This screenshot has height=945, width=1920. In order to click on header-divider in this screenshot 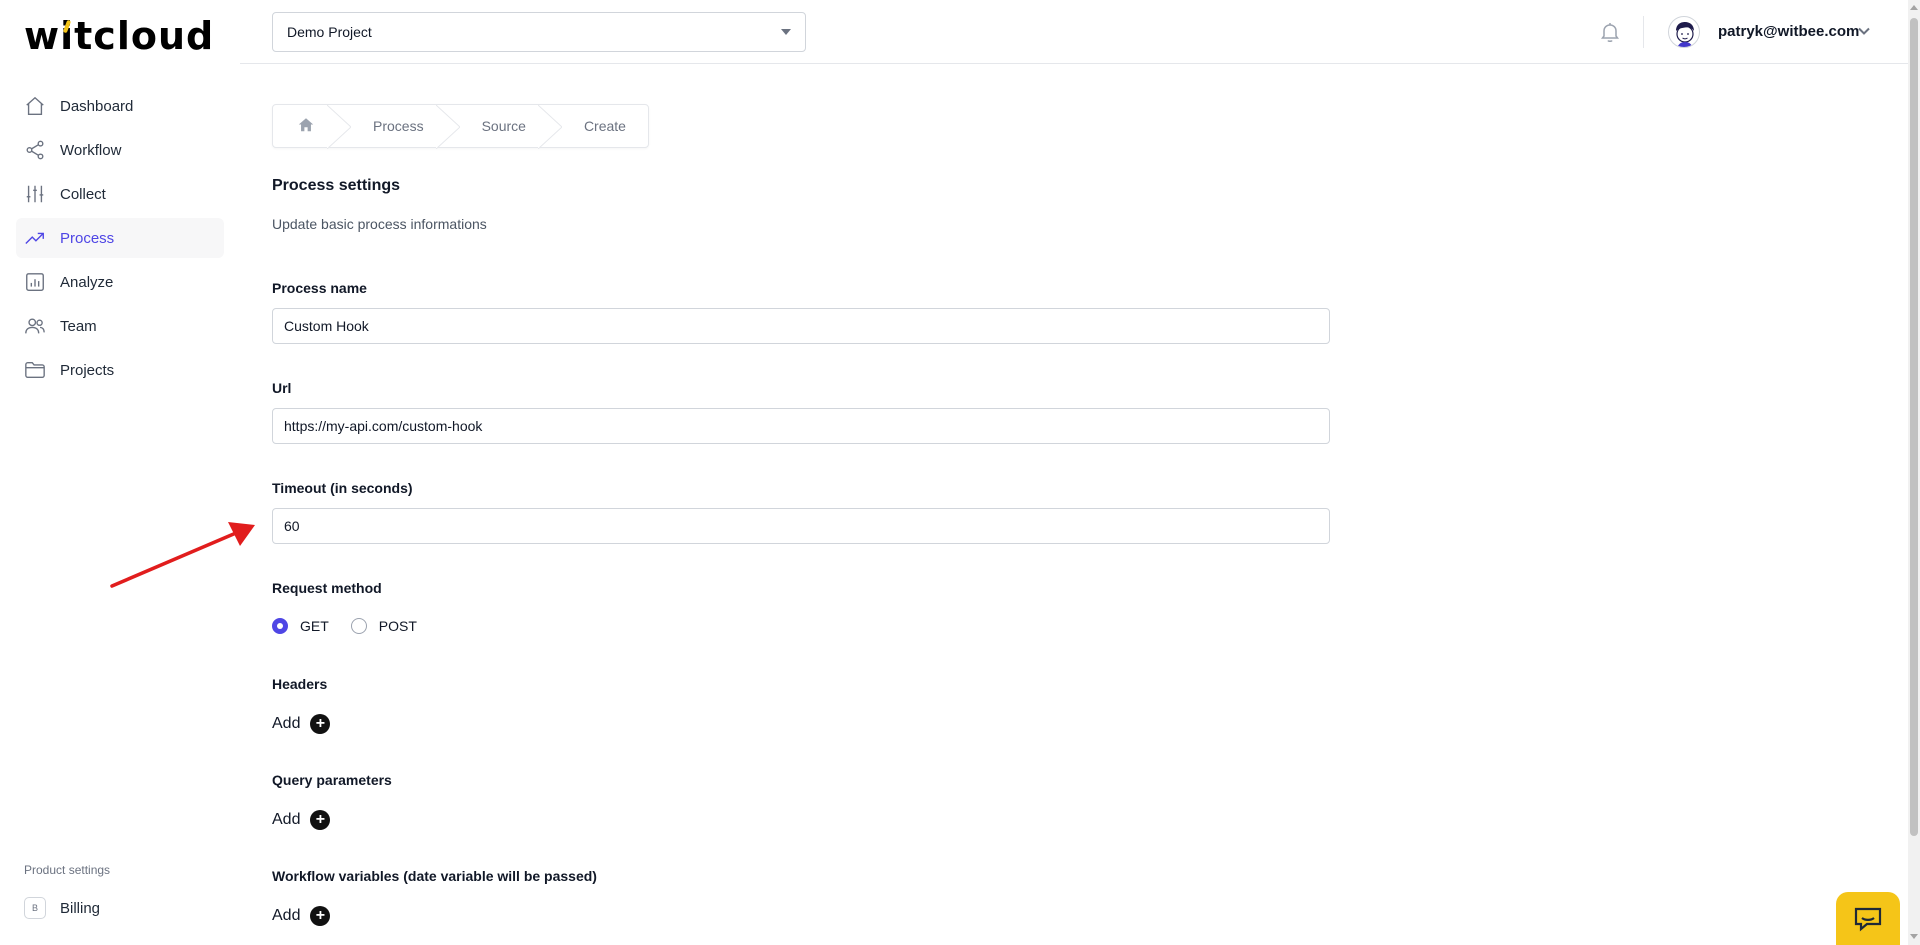, I will do `click(1643, 32)`.